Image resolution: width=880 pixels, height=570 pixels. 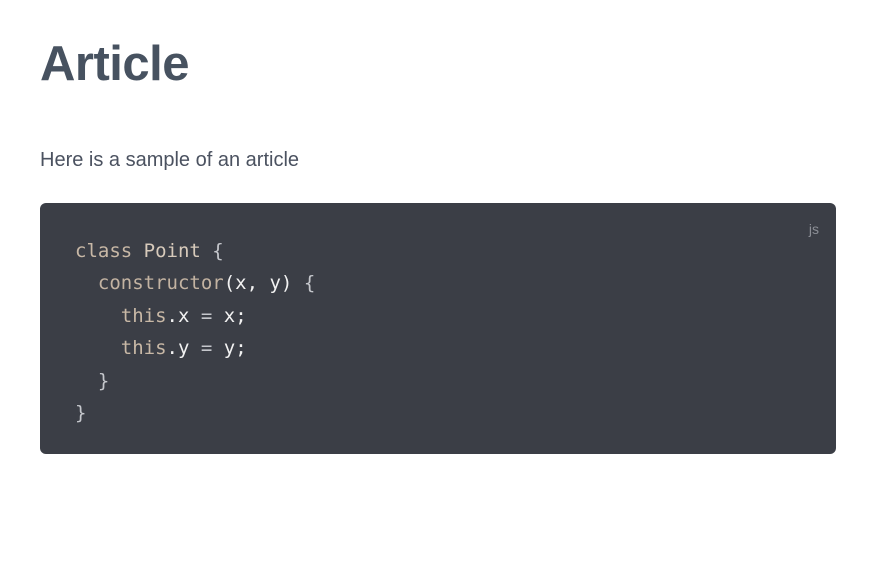 What do you see at coordinates (235, 315) in the screenshot?
I see `code-token: x;` at bounding box center [235, 315].